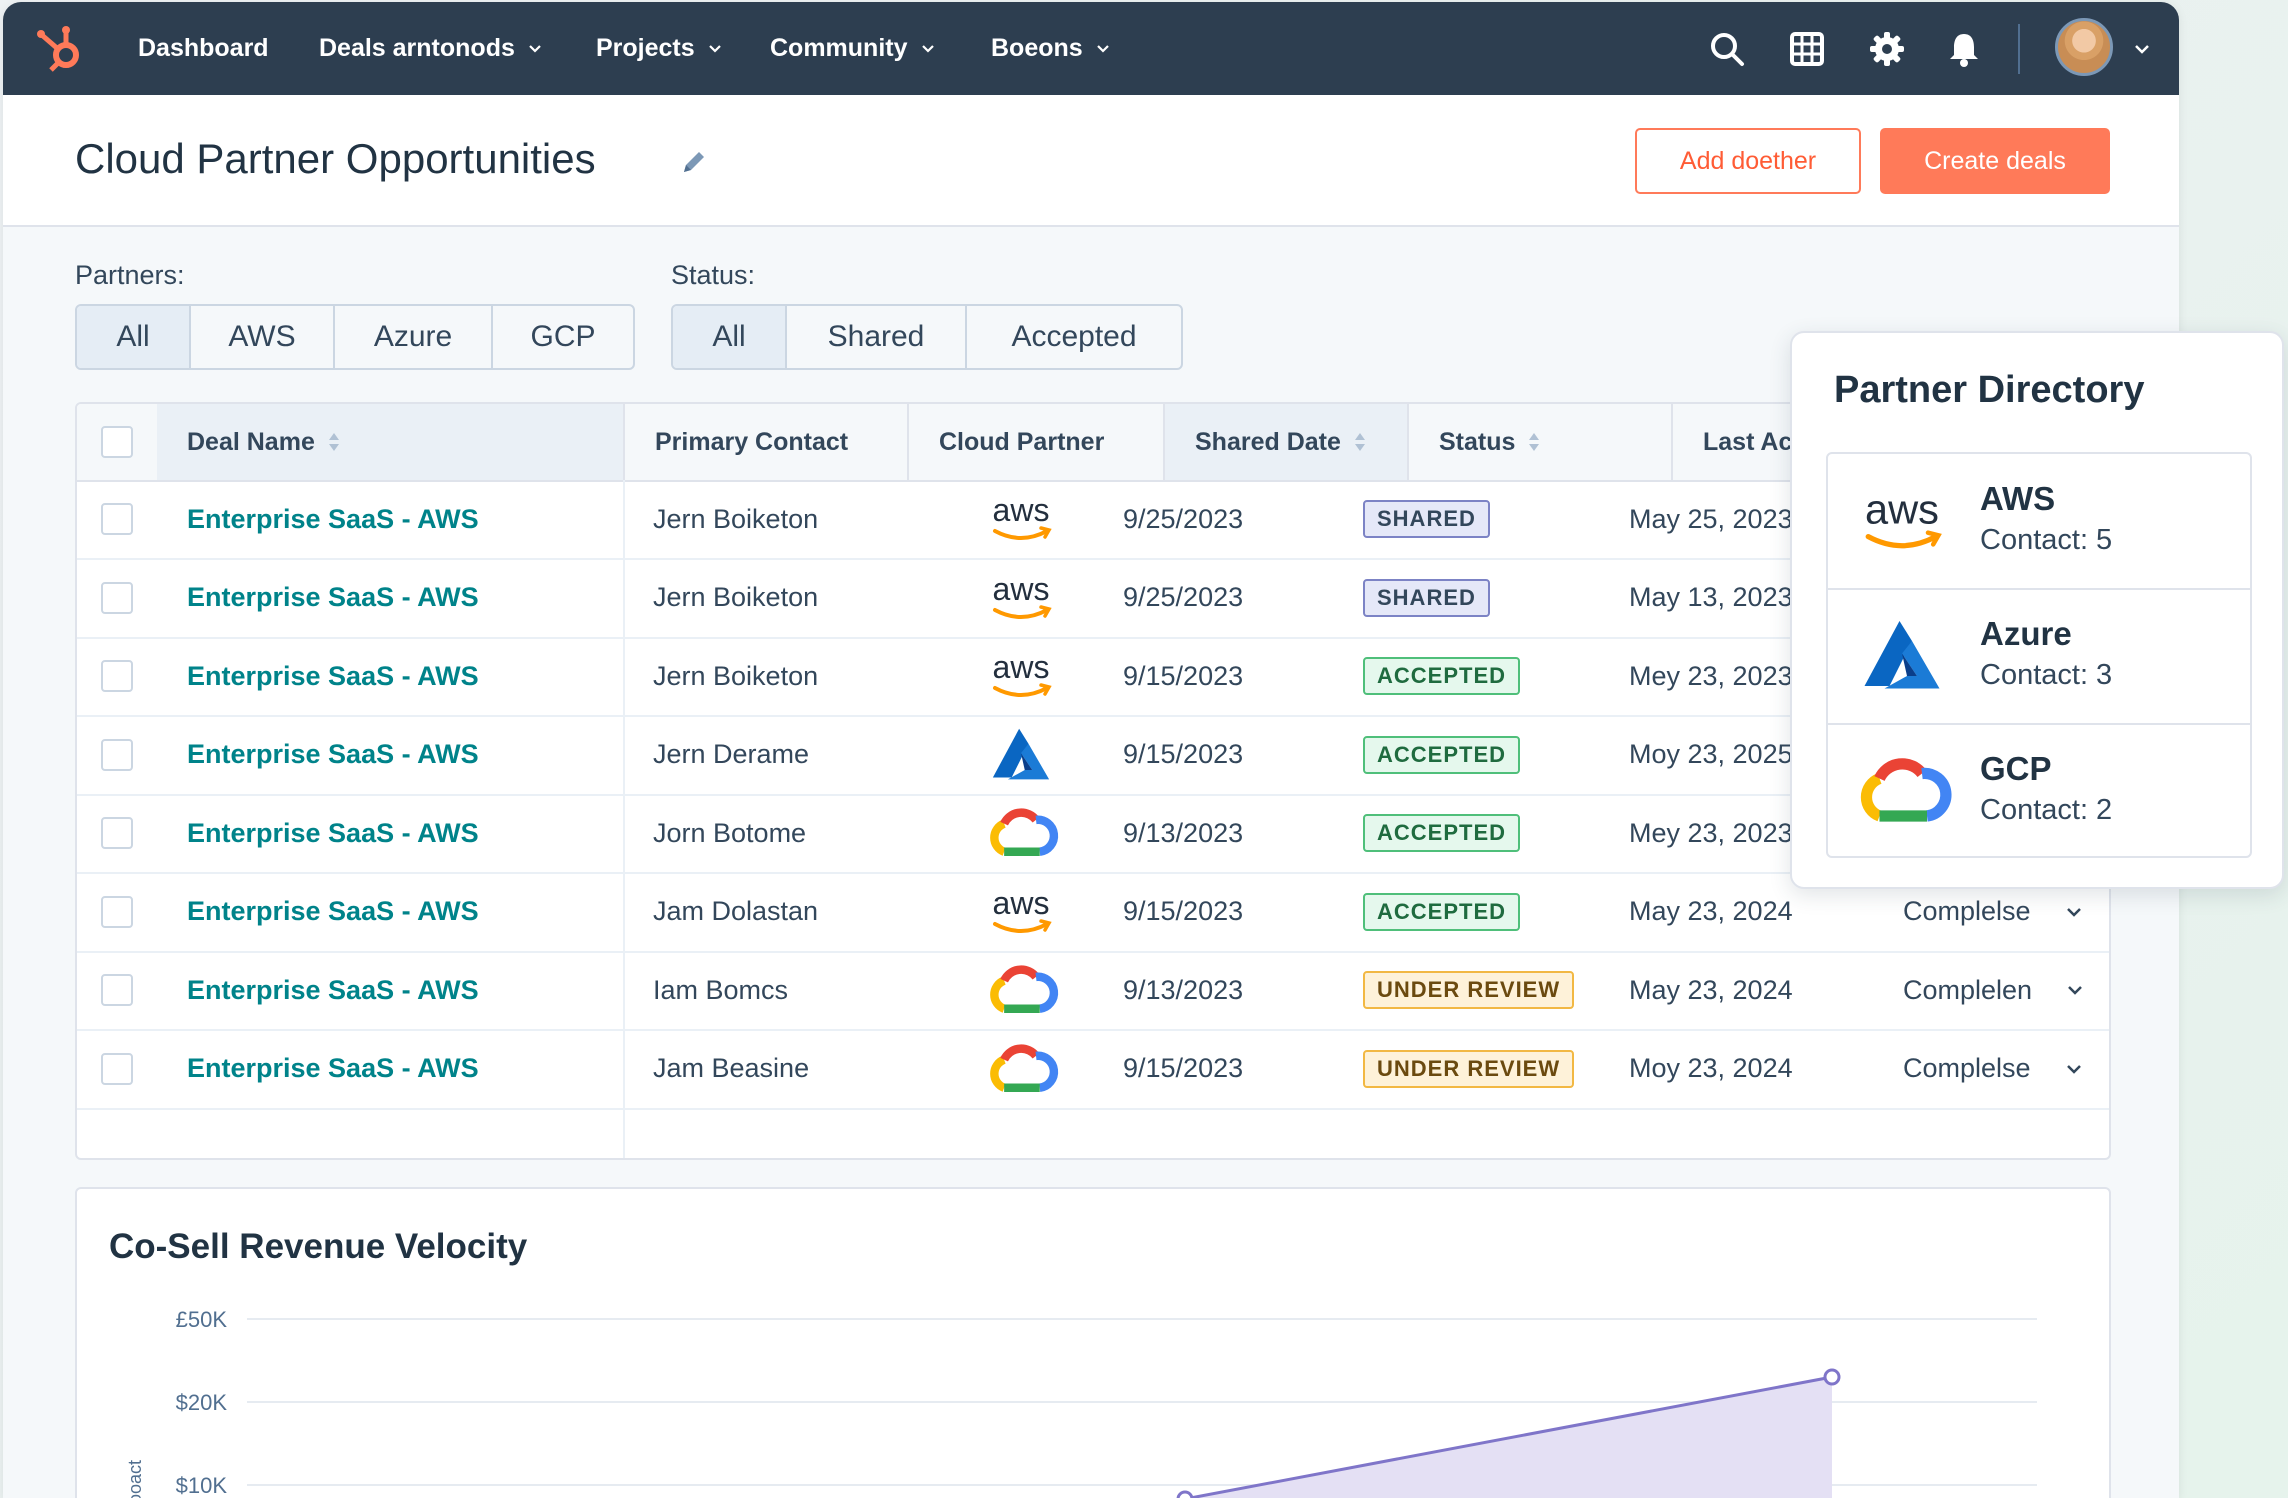 The image size is (2288, 1498). Describe the element at coordinates (1021, 510) in the screenshot. I see `svg-text: aws` at that location.